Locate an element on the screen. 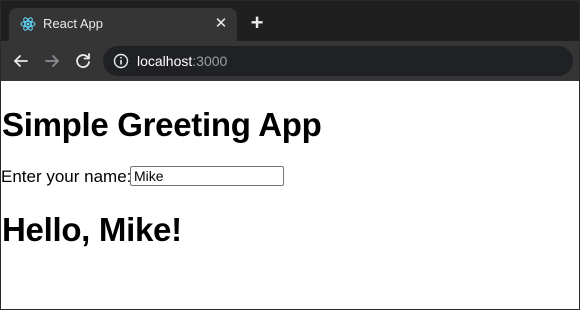  url-text: localhost:3000 is located at coordinates (182, 61).